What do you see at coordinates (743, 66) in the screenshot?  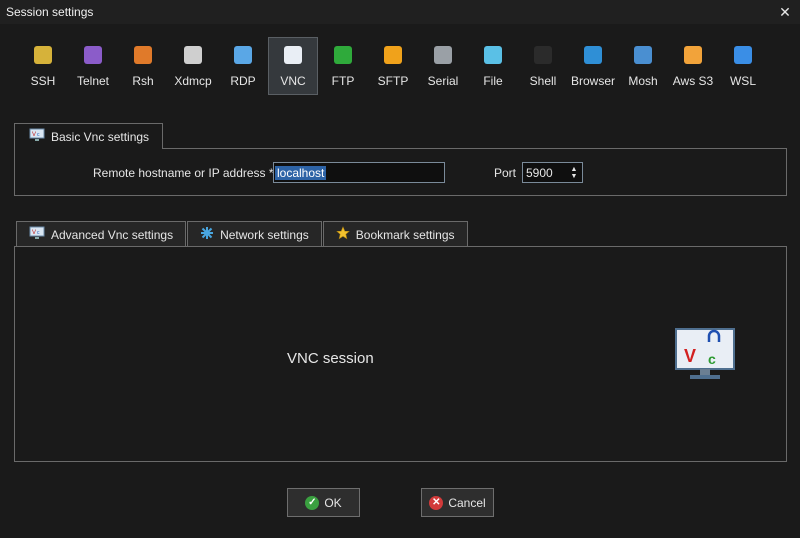 I see `tool-wsl: WSL` at bounding box center [743, 66].